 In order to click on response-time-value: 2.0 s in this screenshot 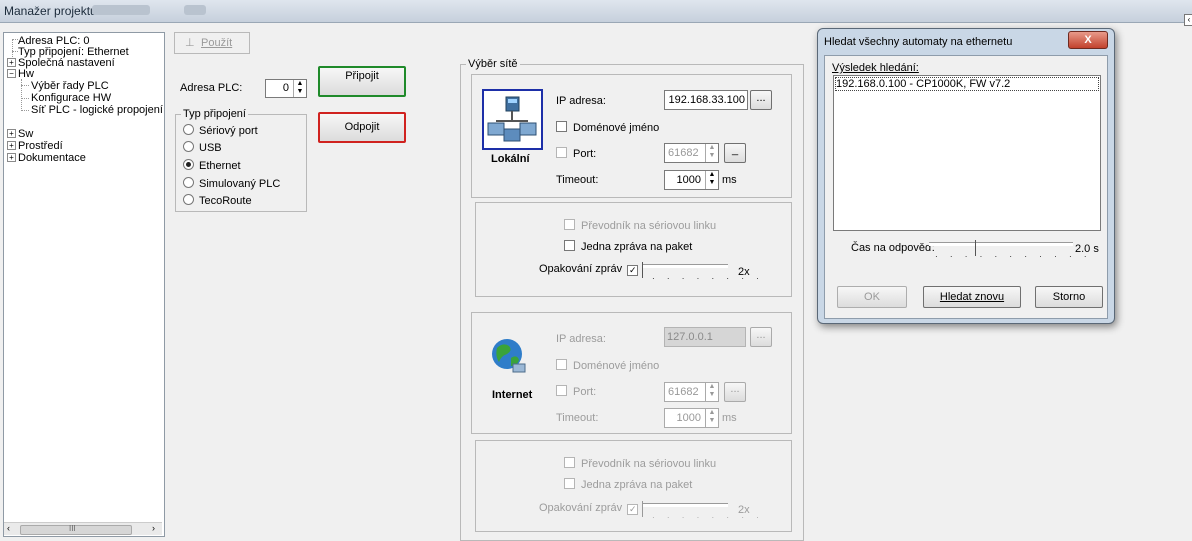, I will do `click(1087, 249)`.